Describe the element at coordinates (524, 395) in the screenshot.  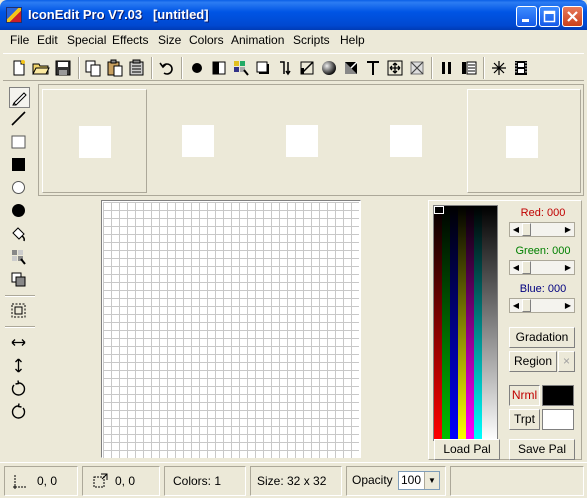
I see `normal-color-button: Nrml` at that location.